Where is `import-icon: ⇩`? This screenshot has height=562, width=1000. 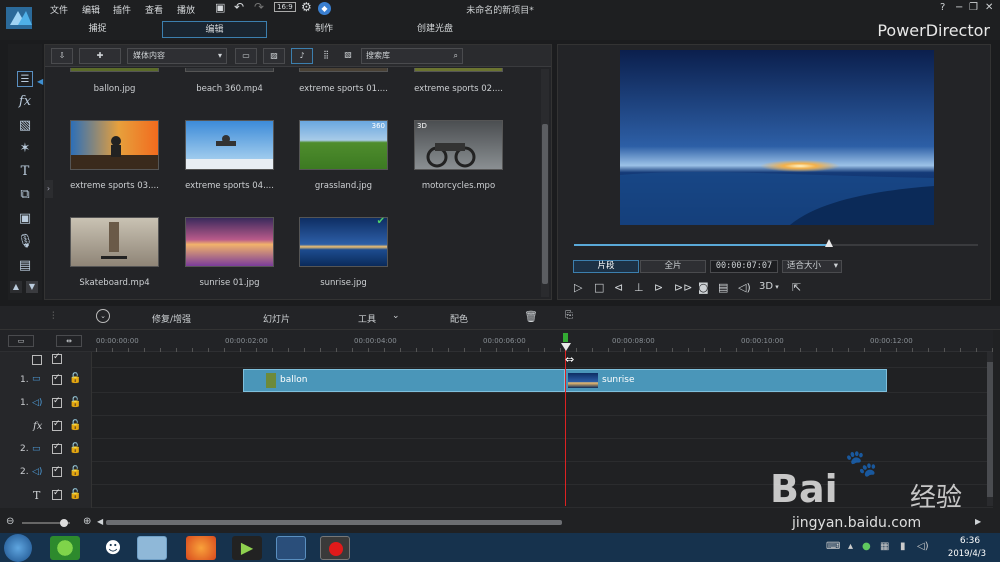 import-icon: ⇩ is located at coordinates (62, 56).